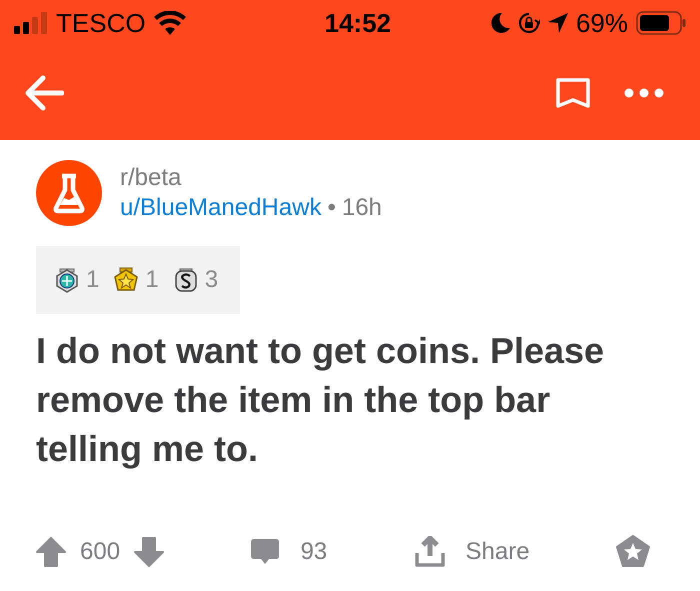  Describe the element at coordinates (185, 280) in the screenshot. I see `letter-medal-icon` at that location.